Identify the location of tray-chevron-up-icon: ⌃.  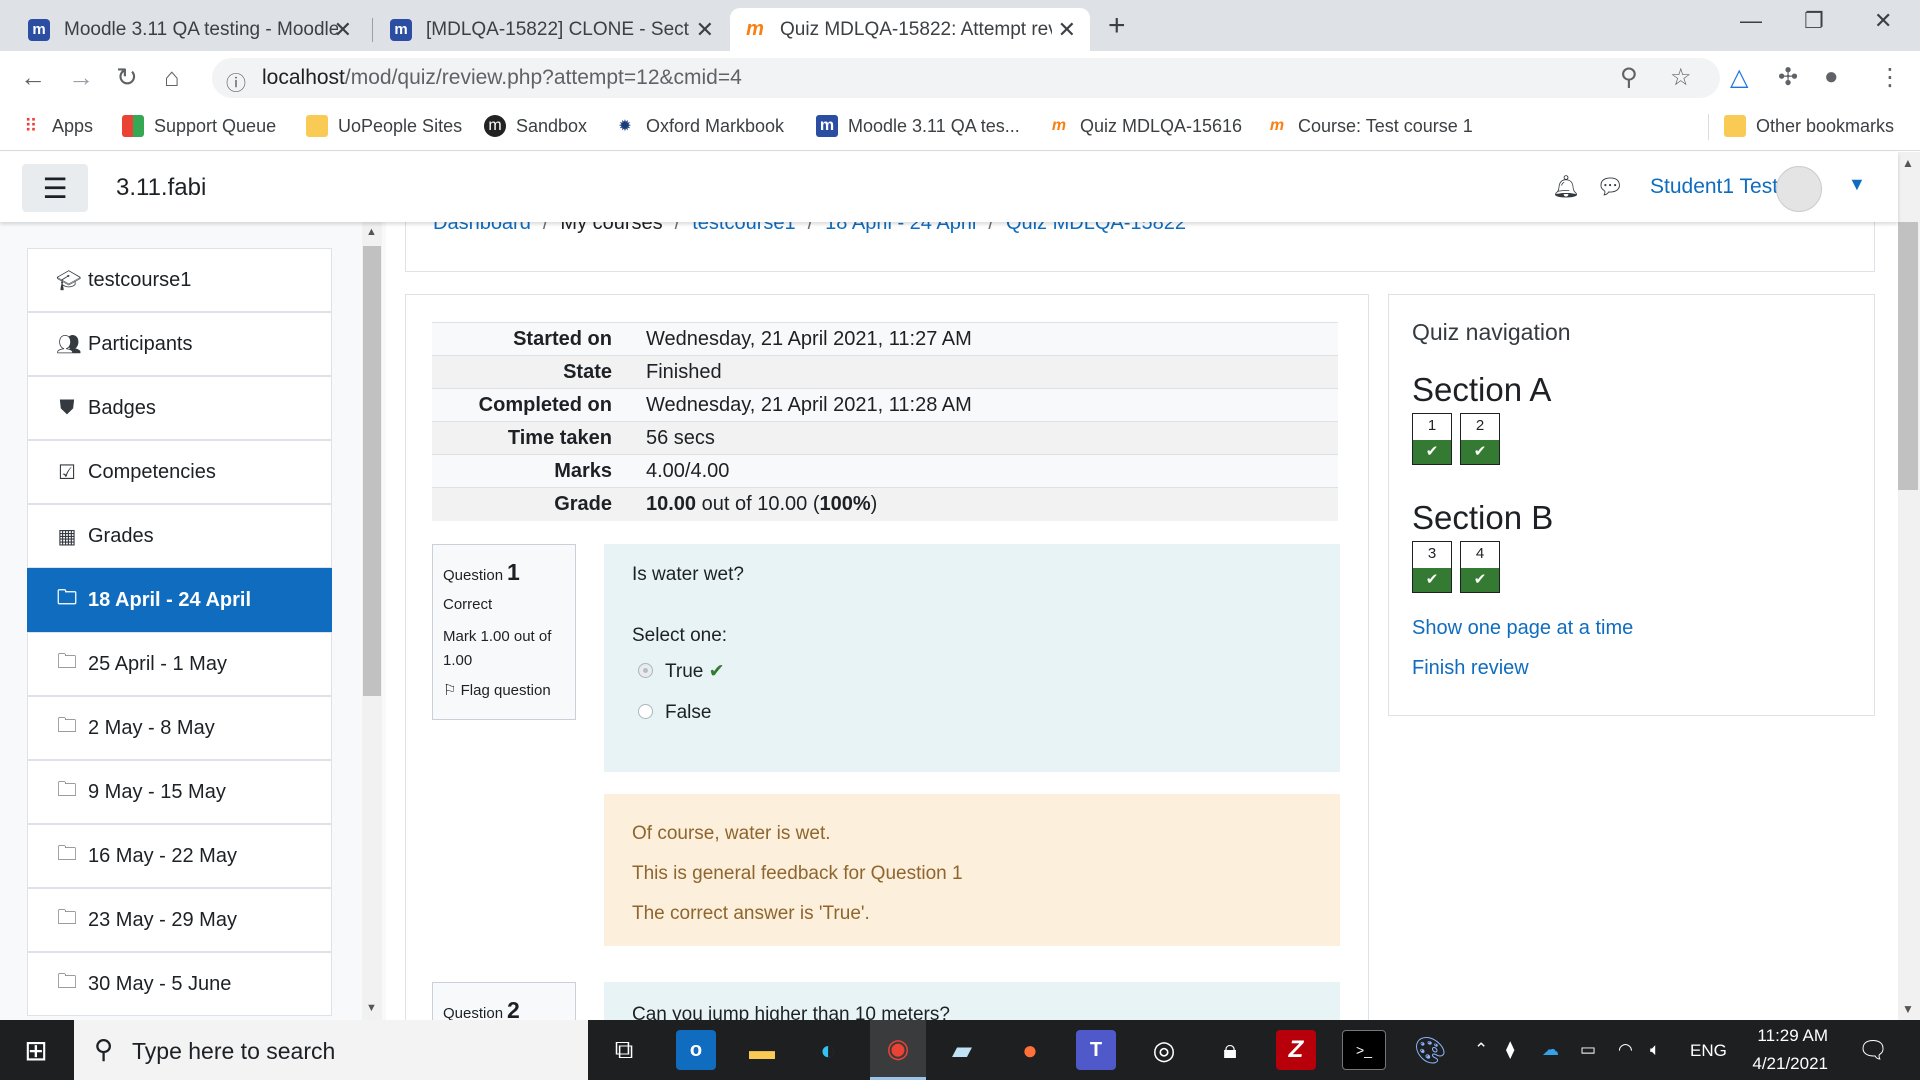
(1481, 1050).